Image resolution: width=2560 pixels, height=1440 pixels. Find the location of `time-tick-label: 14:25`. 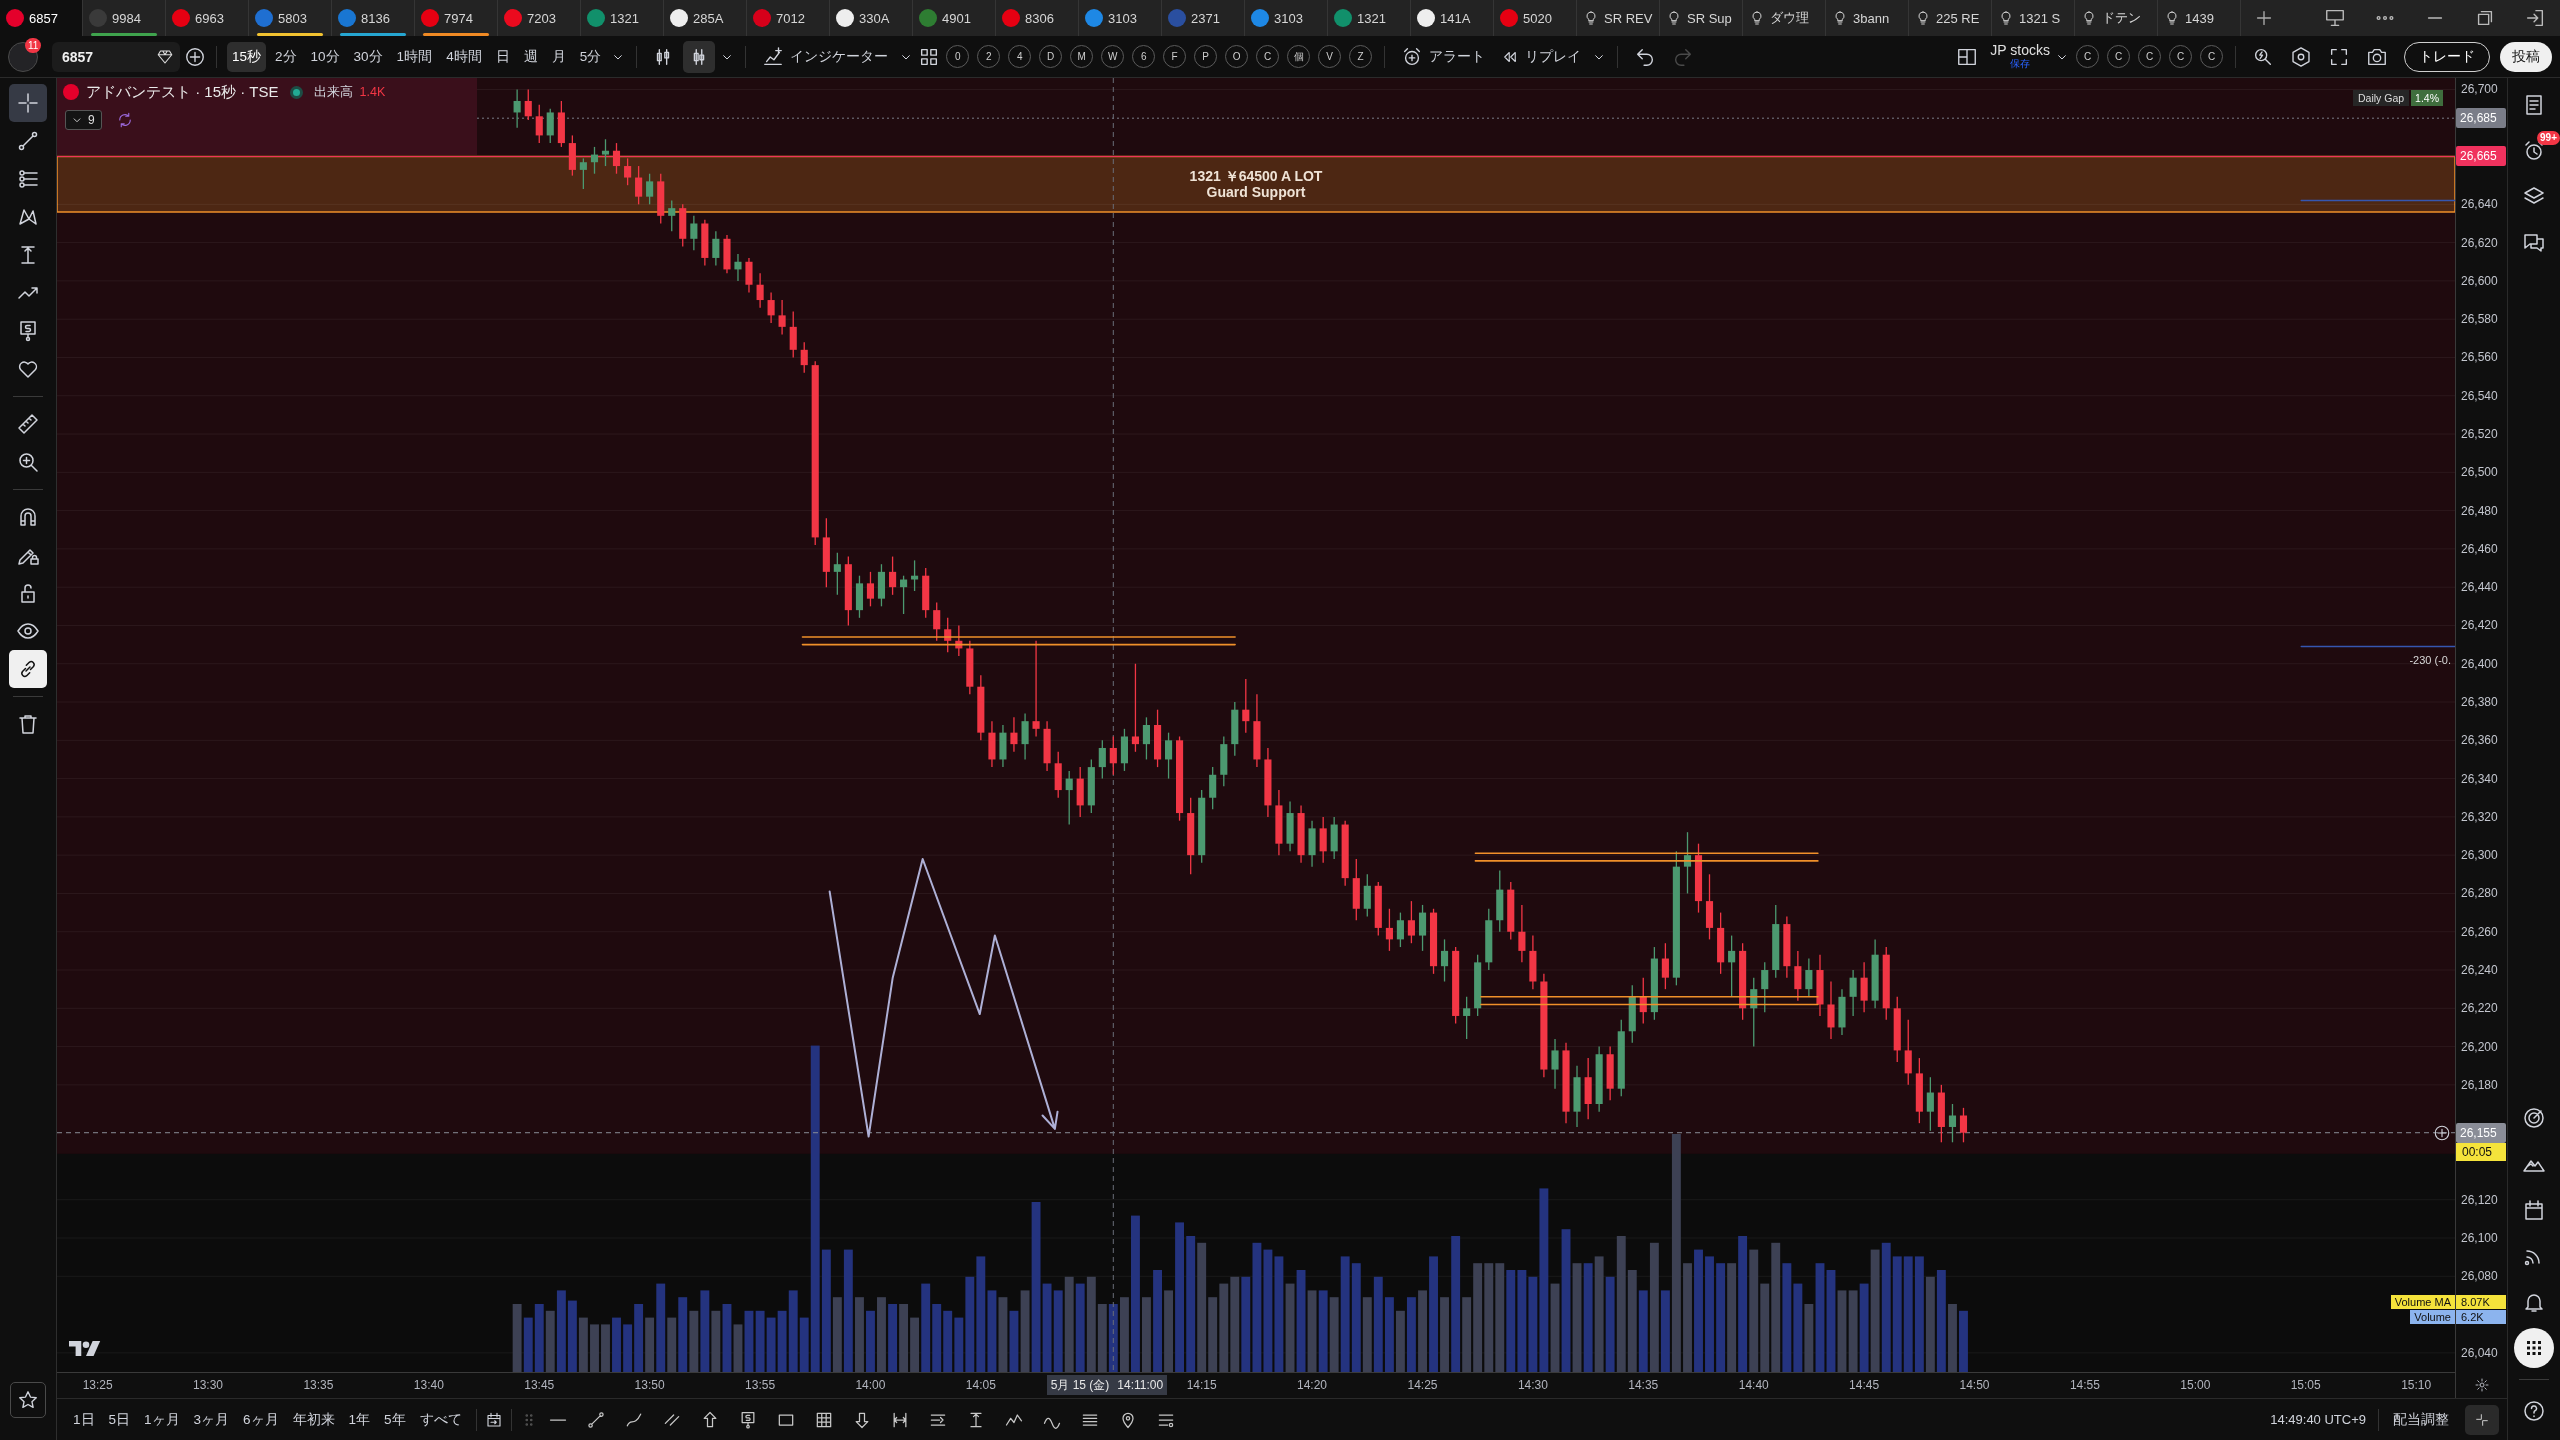

time-tick-label: 14:25 is located at coordinates (1422, 1385).